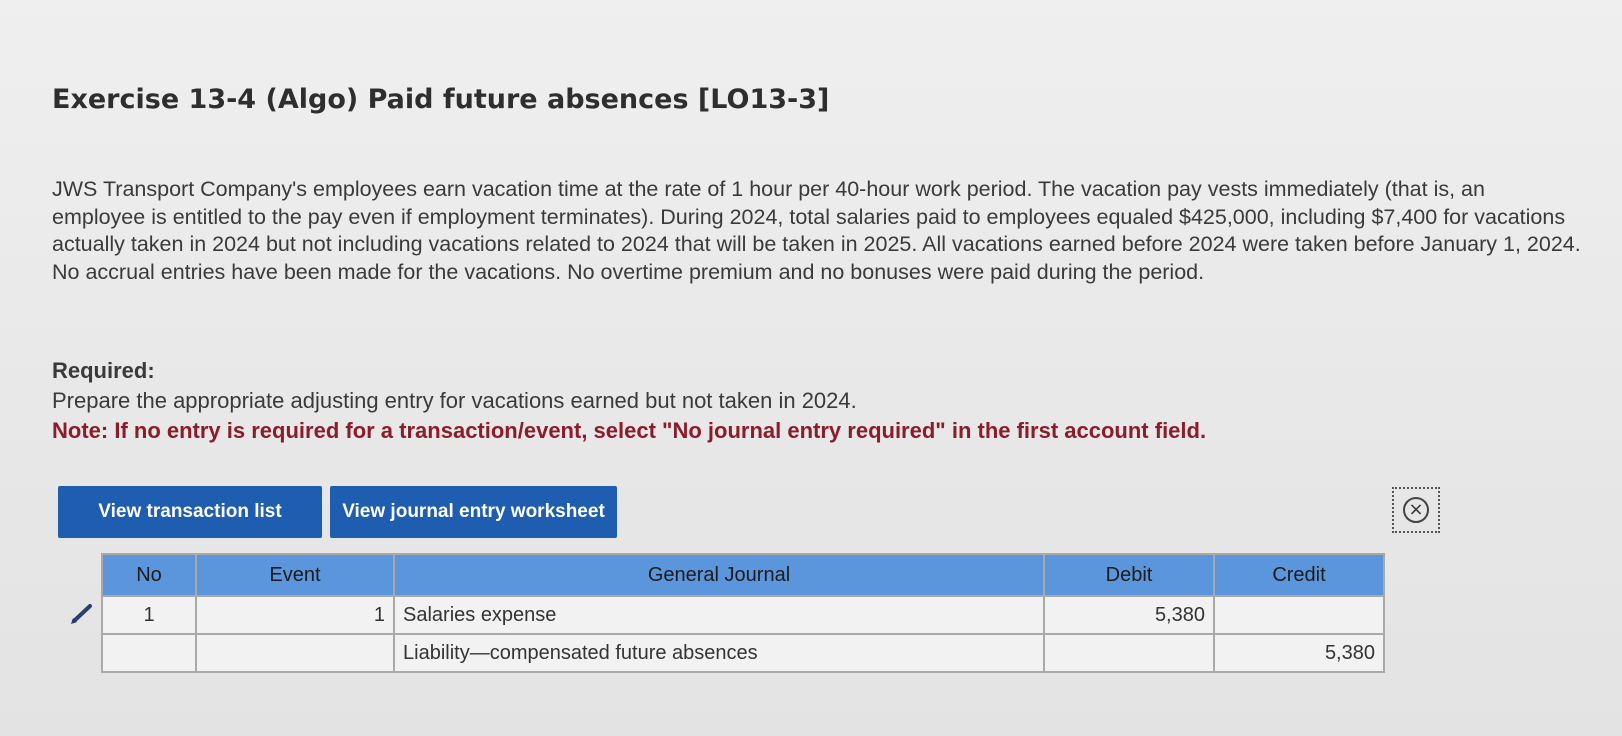 The width and height of the screenshot is (1622, 736). What do you see at coordinates (295, 653) in the screenshot?
I see `row-event-cell` at bounding box center [295, 653].